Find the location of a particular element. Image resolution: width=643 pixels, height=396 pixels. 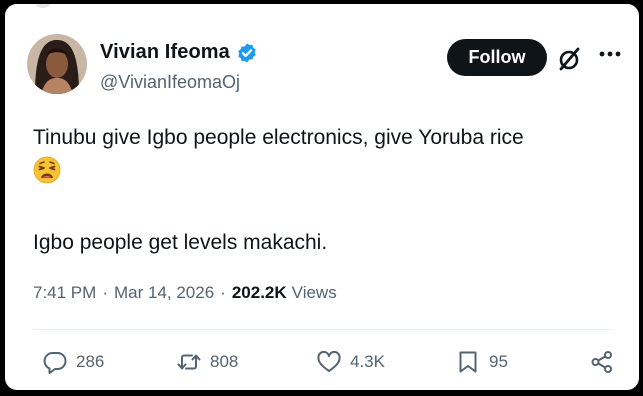

follow-button: Follow is located at coordinates (497, 57).